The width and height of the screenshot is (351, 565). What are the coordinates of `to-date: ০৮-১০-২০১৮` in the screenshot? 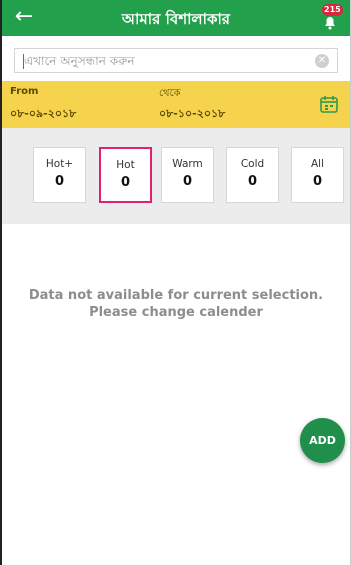 It's located at (192, 114).